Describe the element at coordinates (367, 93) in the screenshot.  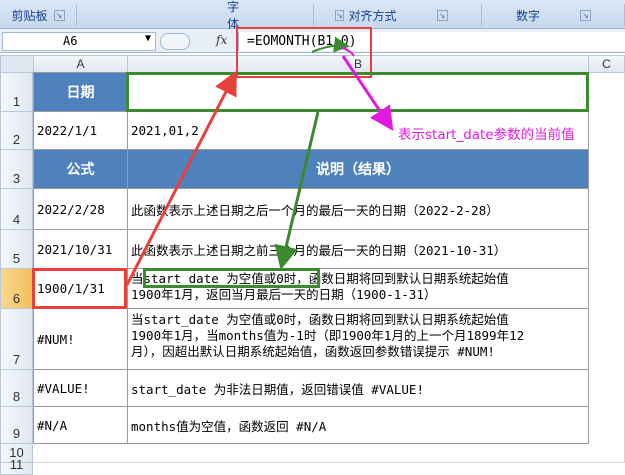
I see `magenta-arrow` at that location.